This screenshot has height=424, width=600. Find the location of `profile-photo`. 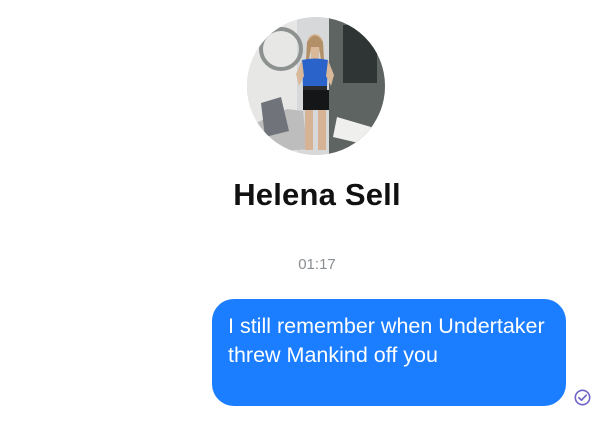

profile-photo is located at coordinates (316, 86).